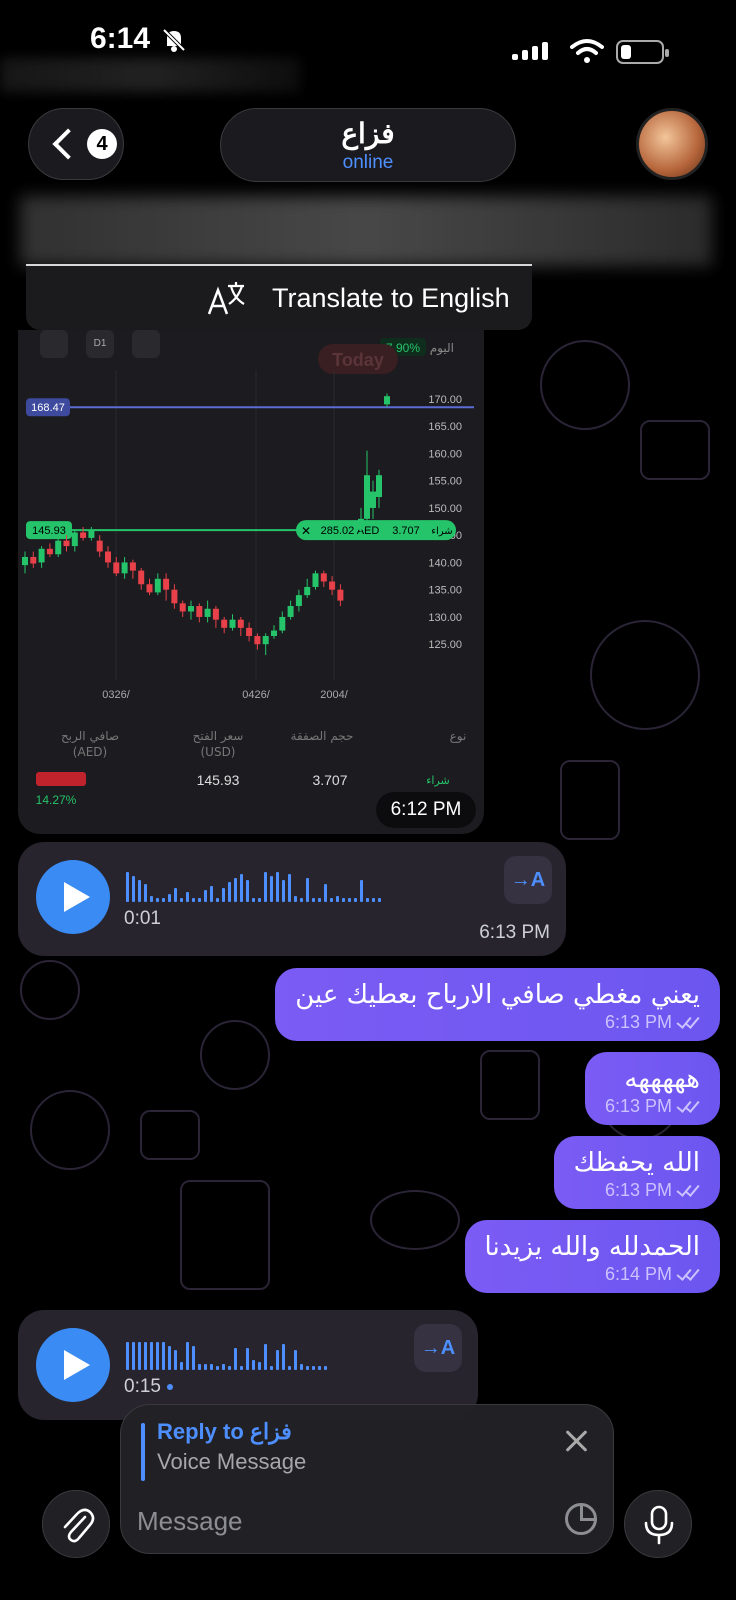 Image resolution: width=736 pixels, height=1600 pixels. I want to click on status-time: 6:14, so click(120, 38).